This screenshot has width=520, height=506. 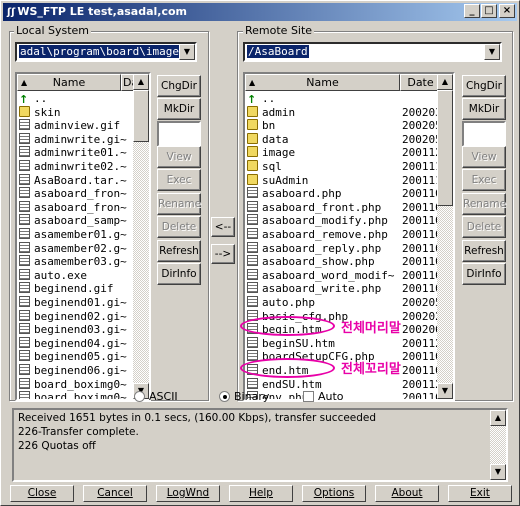 What do you see at coordinates (484, 204) in the screenshot?
I see `remote-rename-button: Rename` at bounding box center [484, 204].